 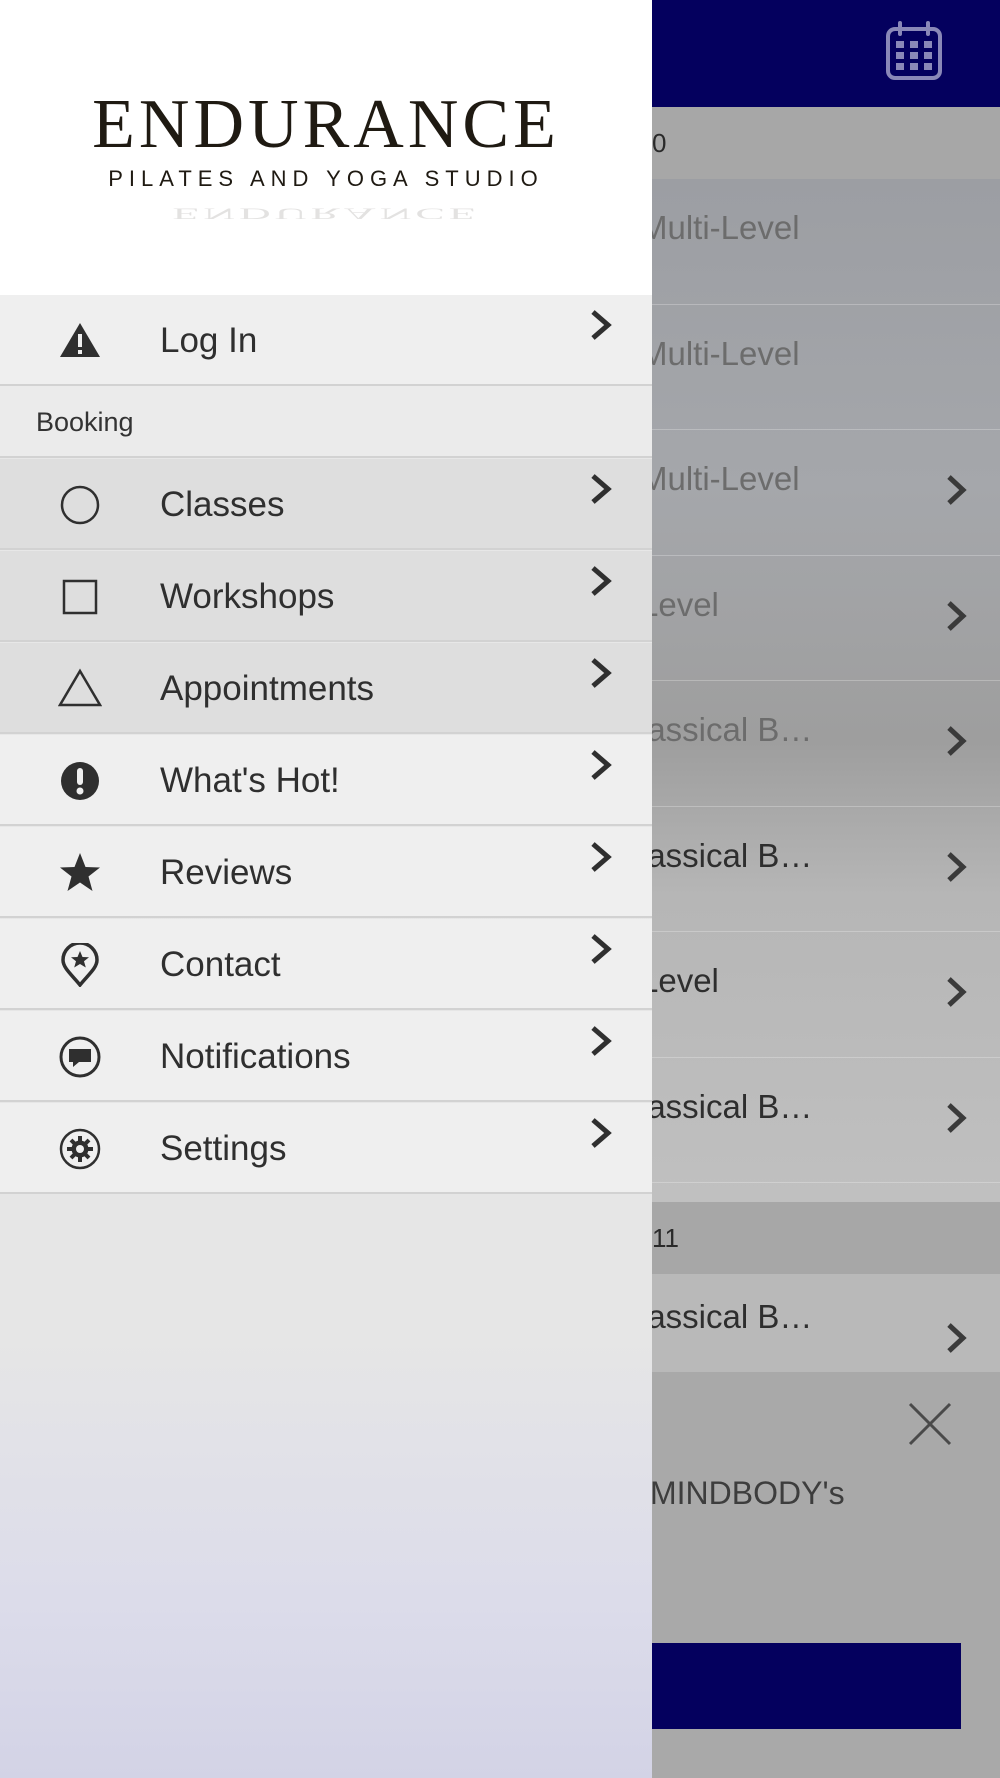 I want to click on menu-item-label: Reviews, so click(x=226, y=872).